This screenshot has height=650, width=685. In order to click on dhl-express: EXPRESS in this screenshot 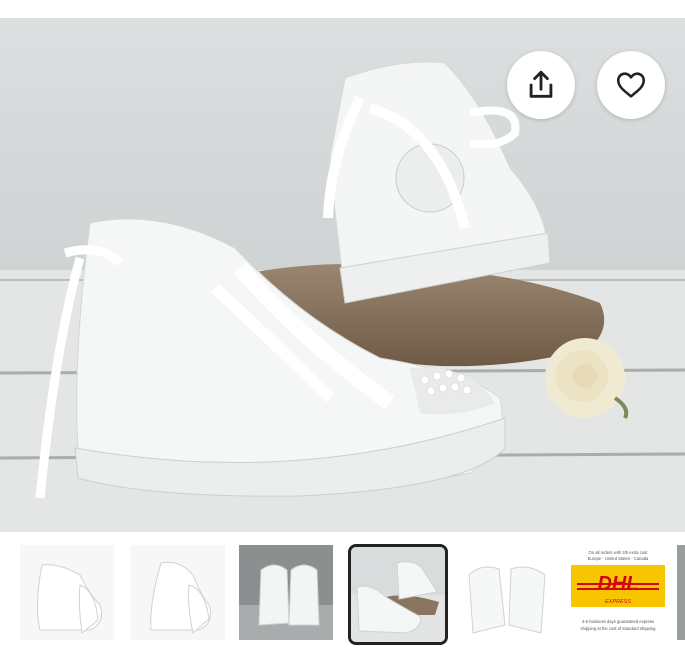, I will do `click(618, 602)`.